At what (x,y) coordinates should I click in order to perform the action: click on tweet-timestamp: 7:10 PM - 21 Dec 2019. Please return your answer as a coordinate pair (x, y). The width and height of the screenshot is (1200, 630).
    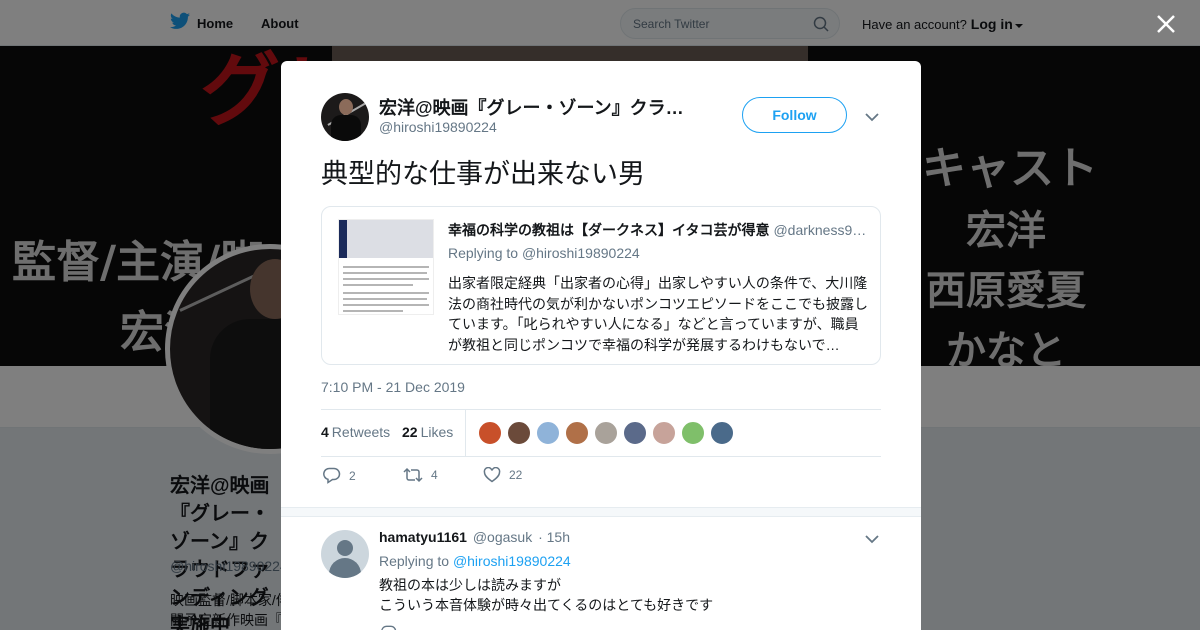
    Looking at the image, I should click on (393, 387).